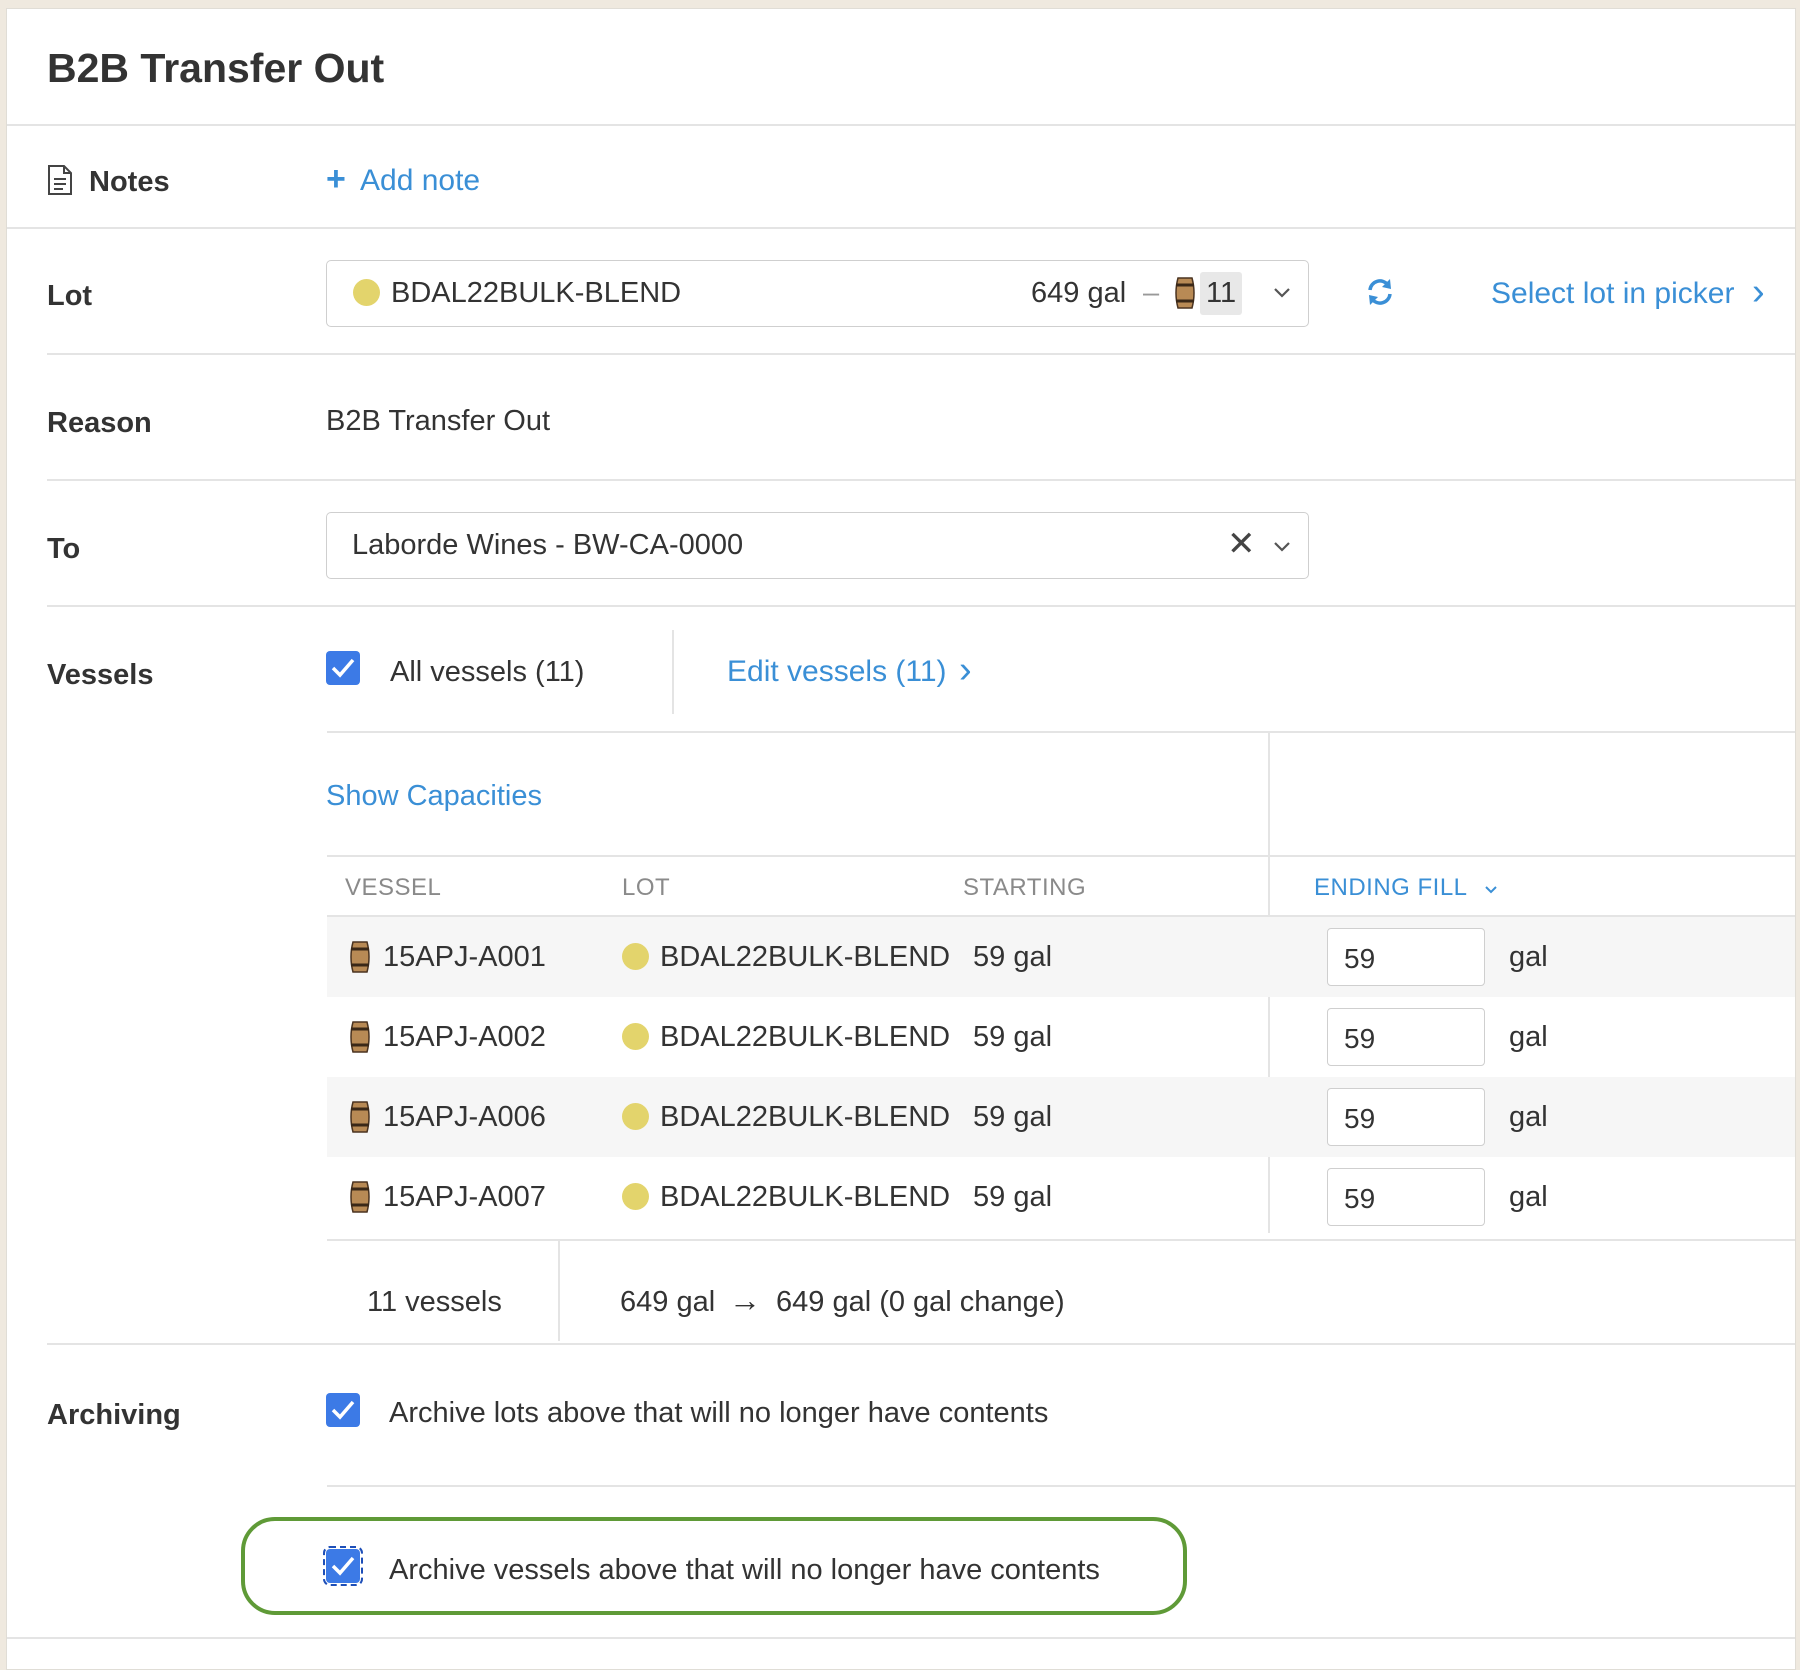 The height and width of the screenshot is (1670, 1800). What do you see at coordinates (1380, 292) in the screenshot?
I see `refresh-icon` at bounding box center [1380, 292].